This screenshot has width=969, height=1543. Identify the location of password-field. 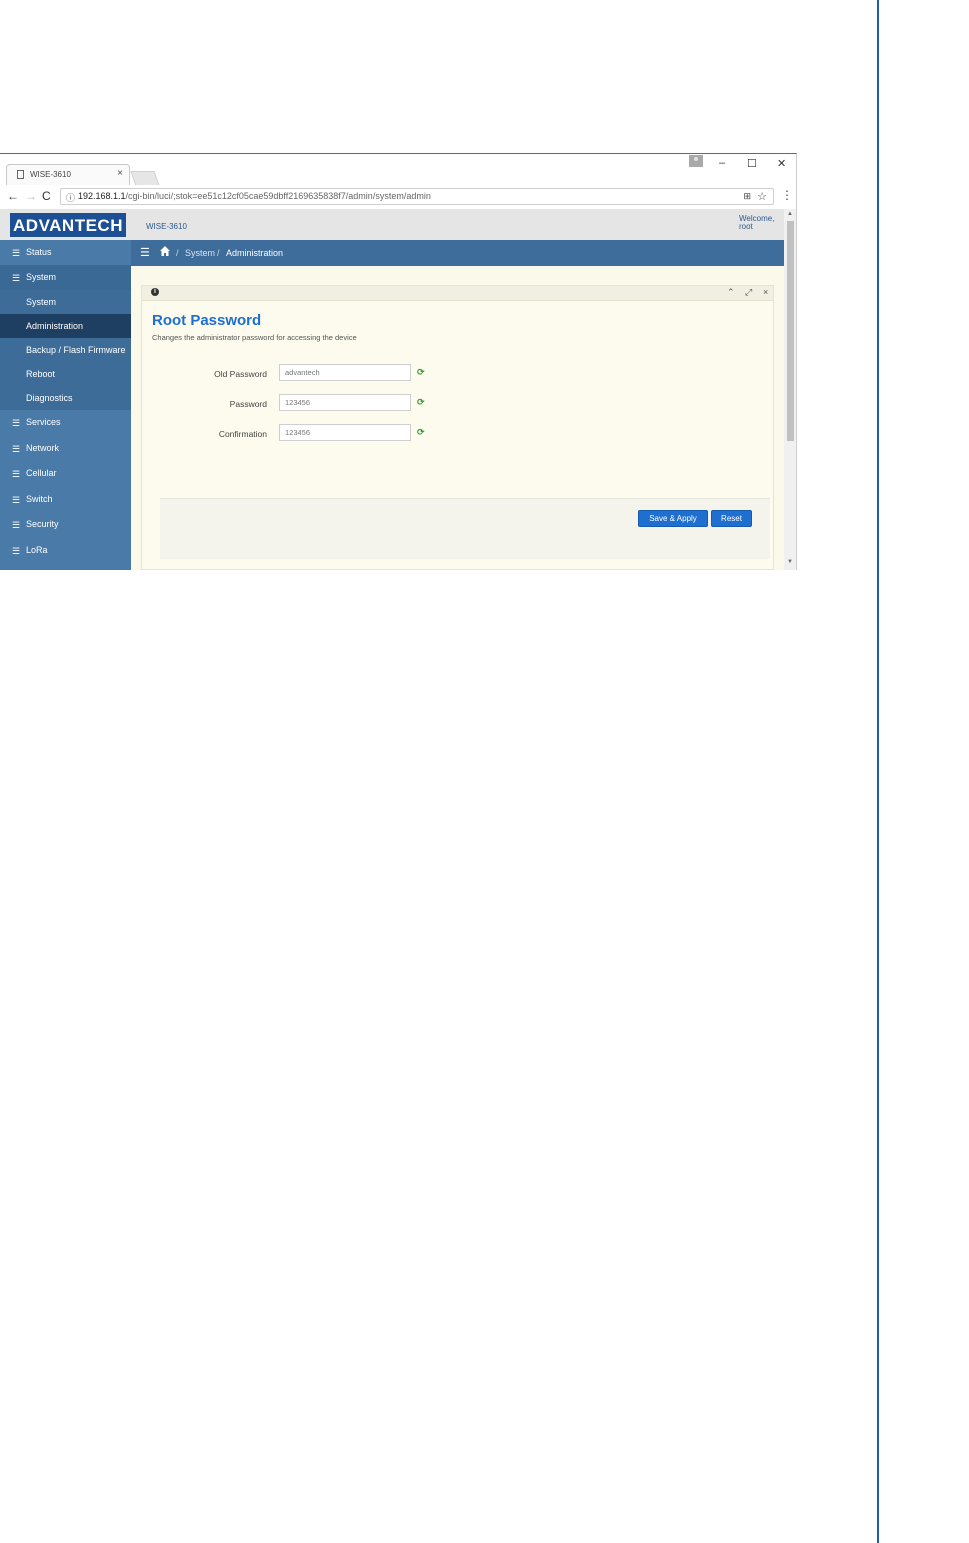
(345, 402).